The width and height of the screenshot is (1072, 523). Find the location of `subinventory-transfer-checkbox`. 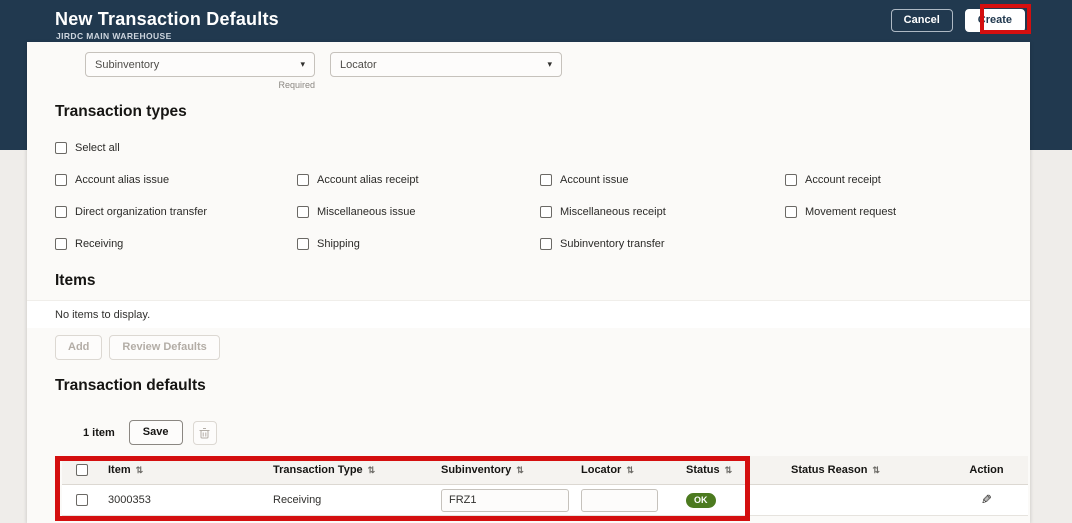

subinventory-transfer-checkbox is located at coordinates (546, 244).